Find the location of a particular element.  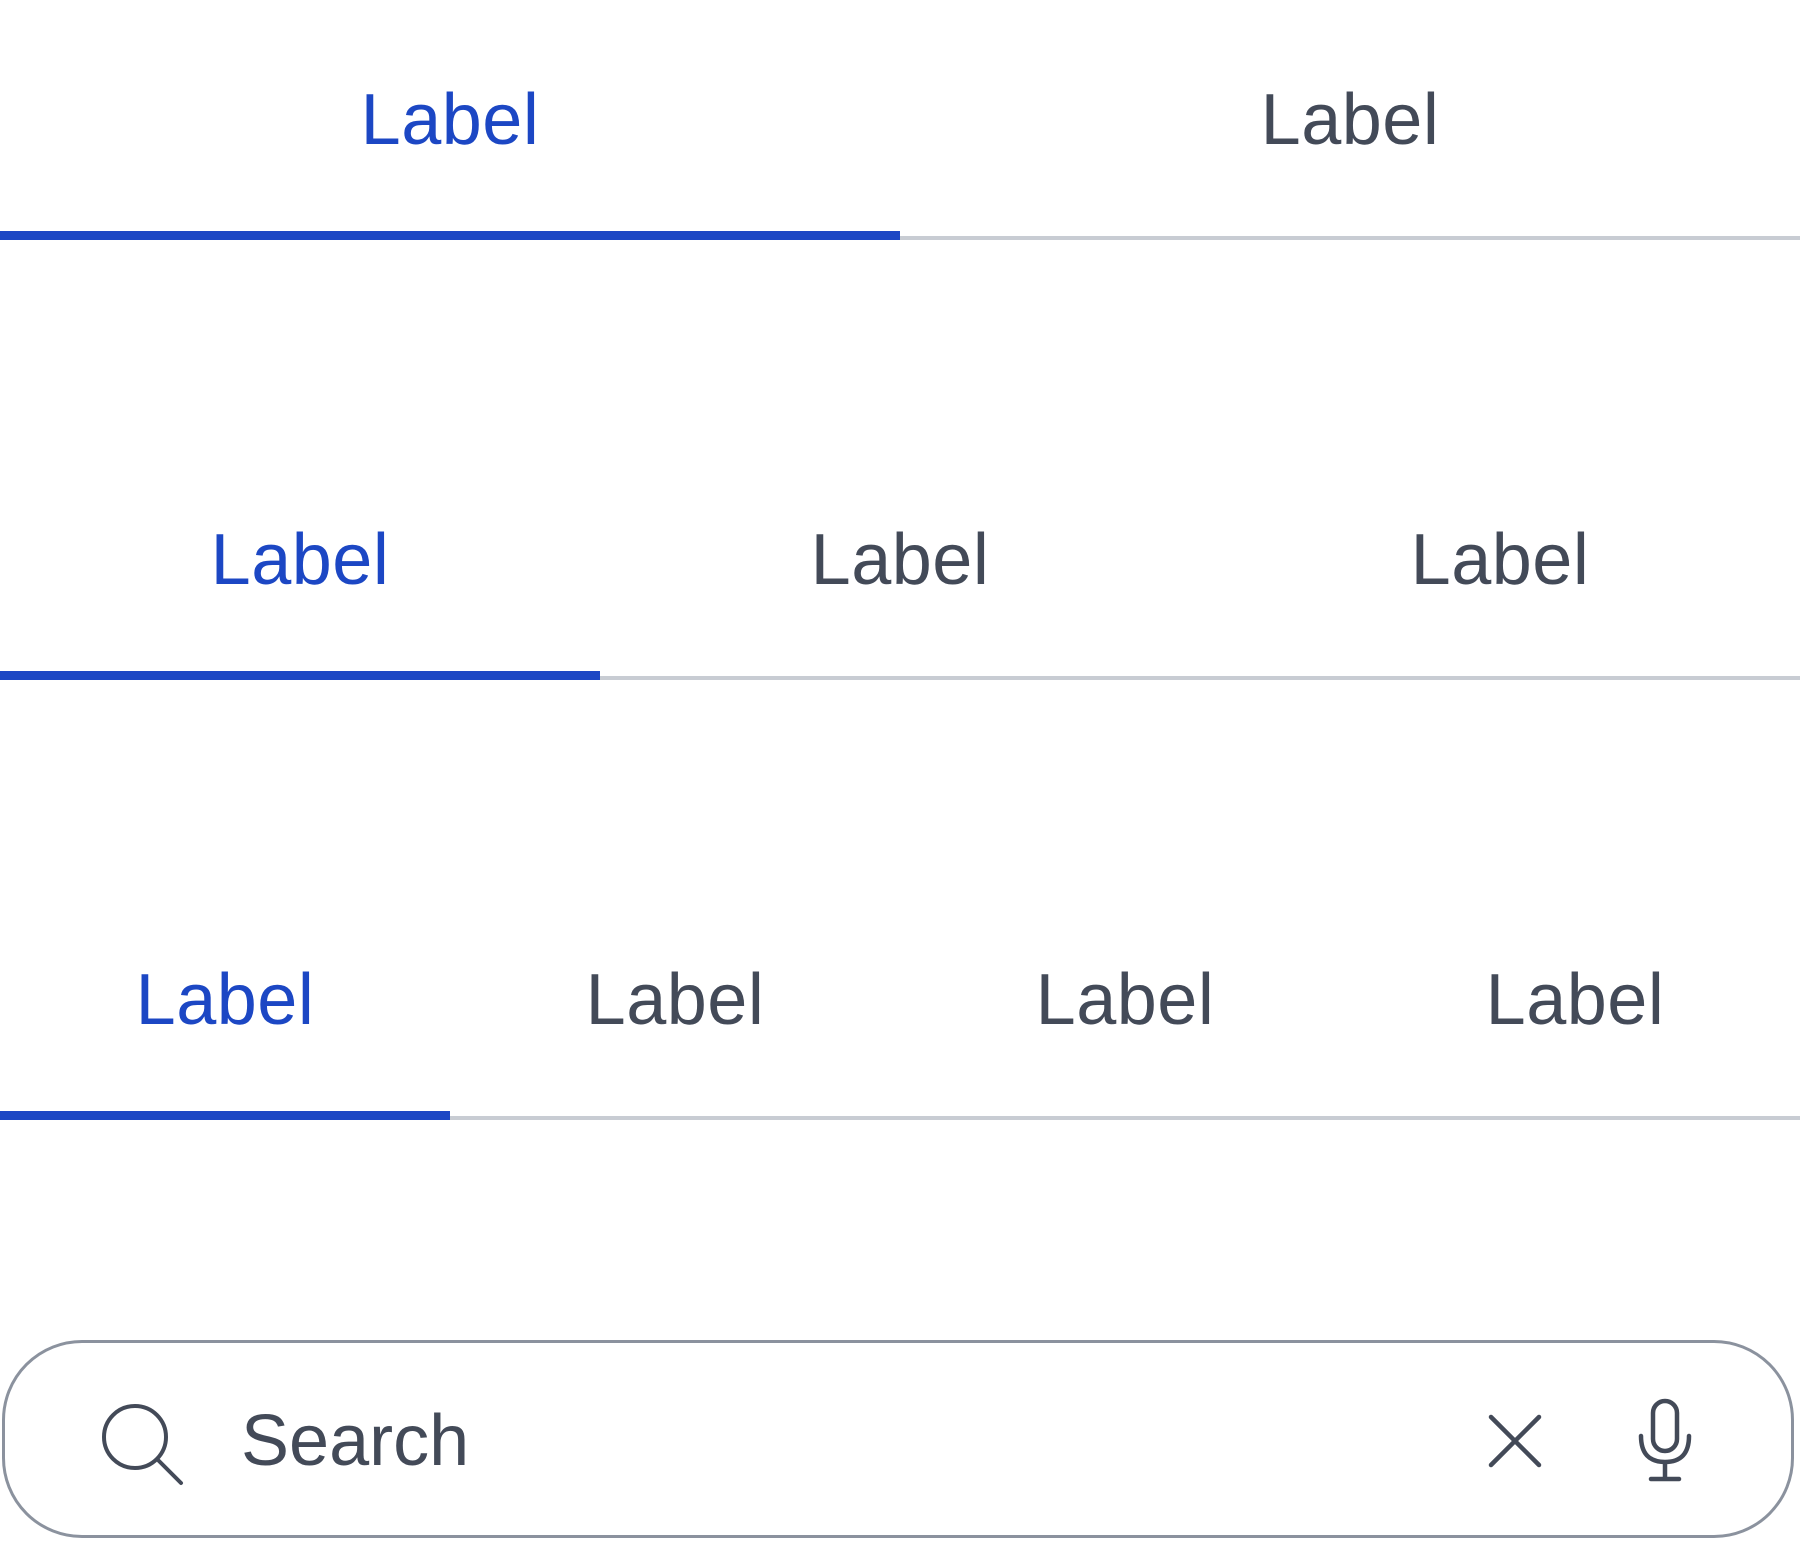

microphone-icon is located at coordinates (1665, 1440).